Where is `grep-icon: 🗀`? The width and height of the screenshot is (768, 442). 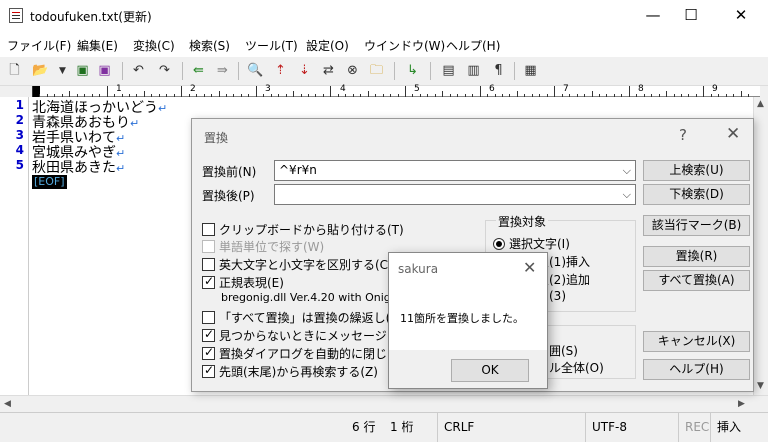 grep-icon: 🗀 is located at coordinates (376, 71).